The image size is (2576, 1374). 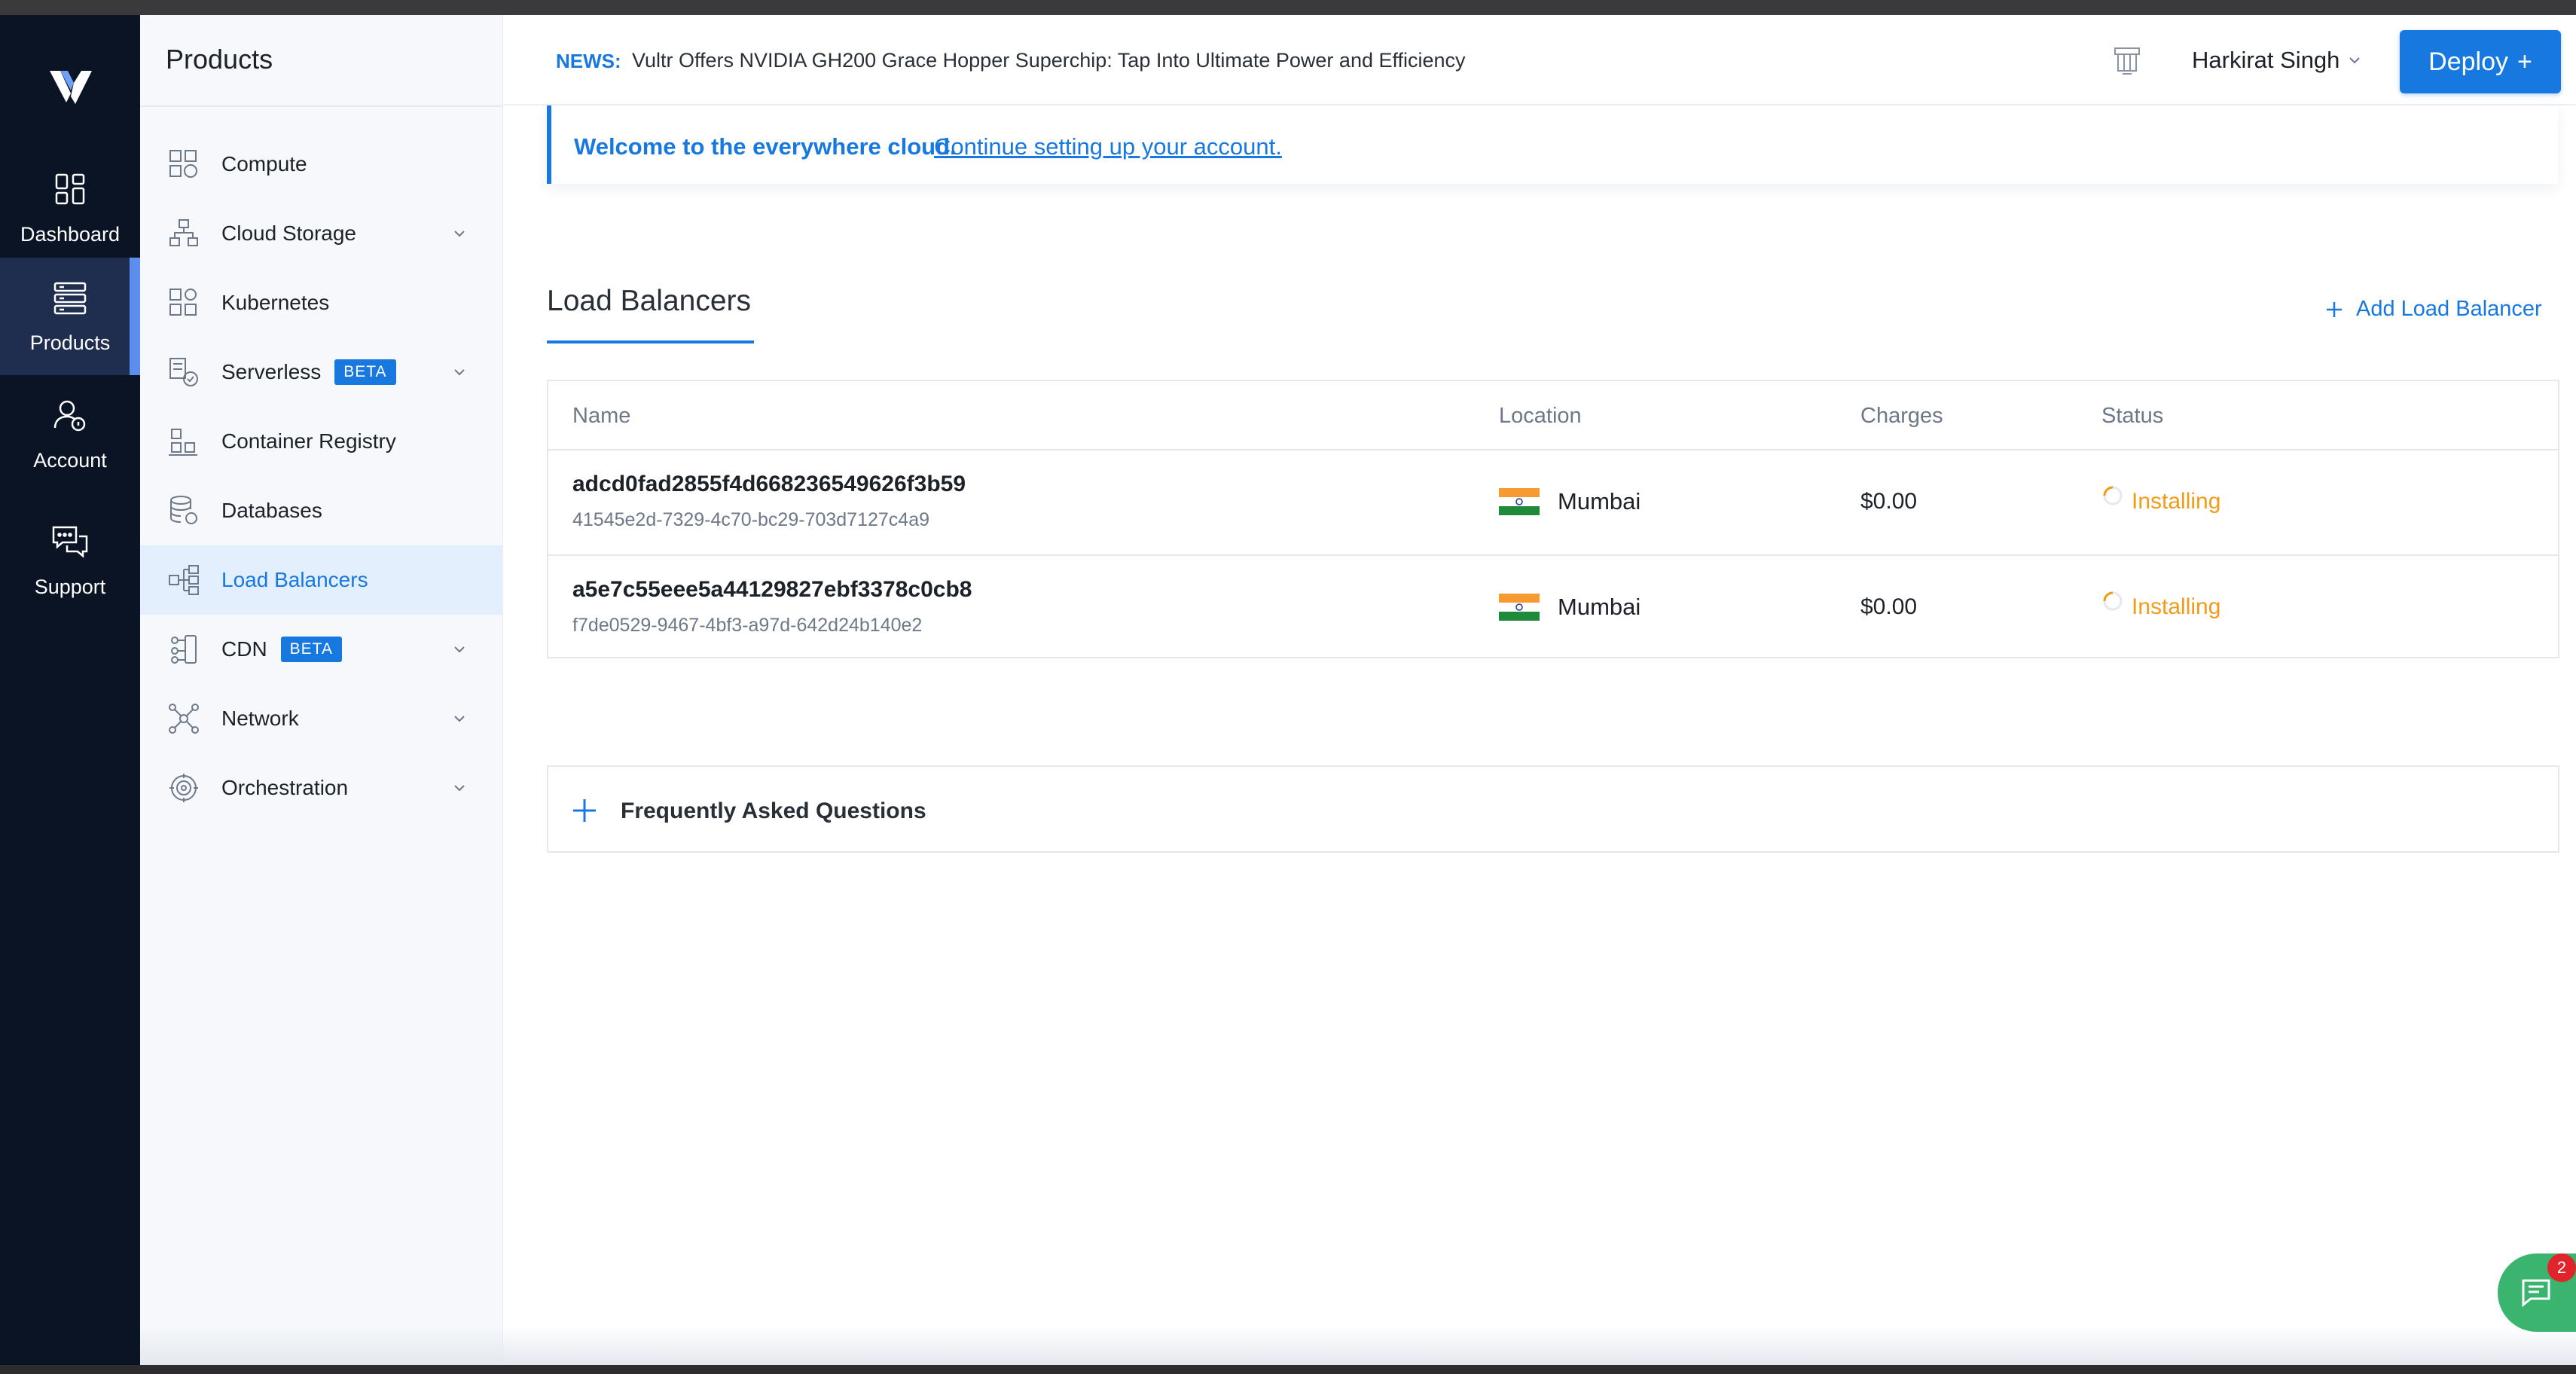 I want to click on load-balancer-id: 41545e2d-7329-4c70-bc29-703d7127c4a9, so click(x=751, y=519).